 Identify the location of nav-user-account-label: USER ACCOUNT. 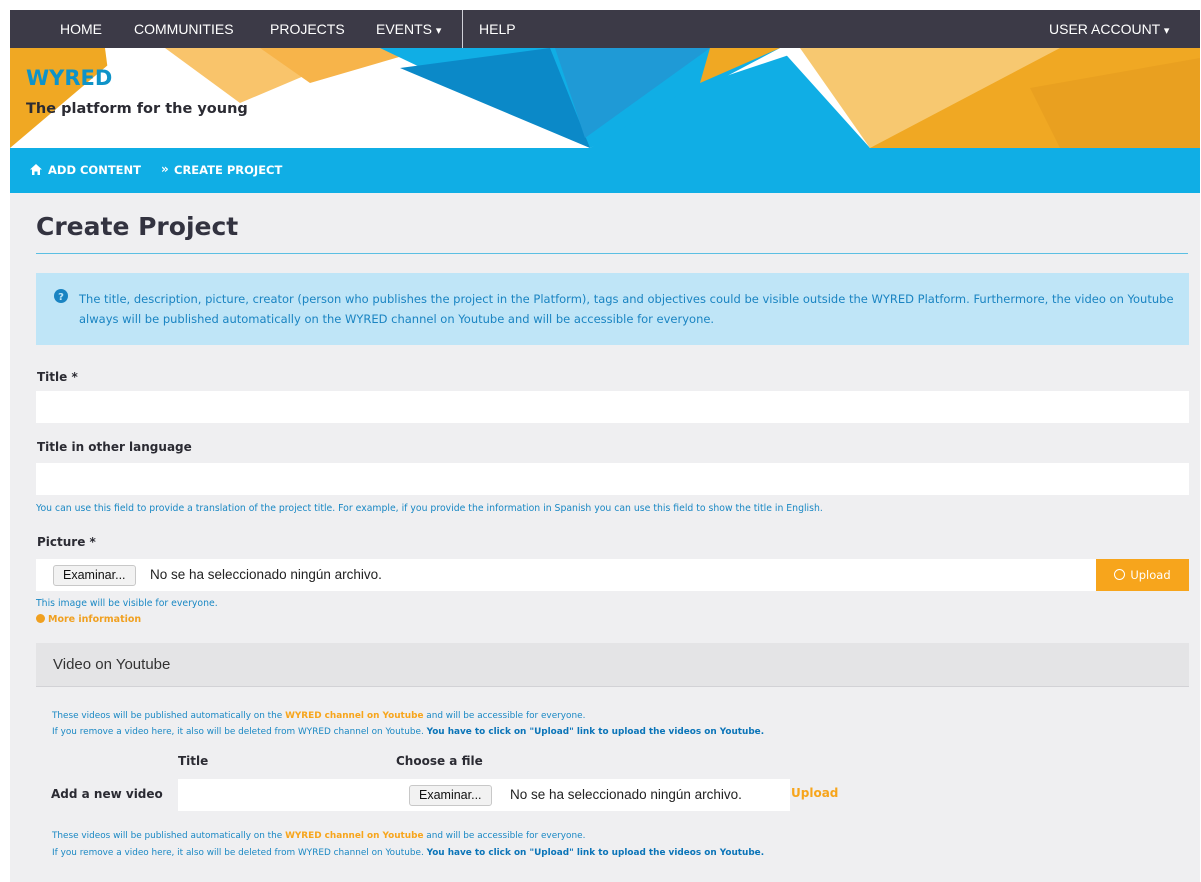
(1104, 29).